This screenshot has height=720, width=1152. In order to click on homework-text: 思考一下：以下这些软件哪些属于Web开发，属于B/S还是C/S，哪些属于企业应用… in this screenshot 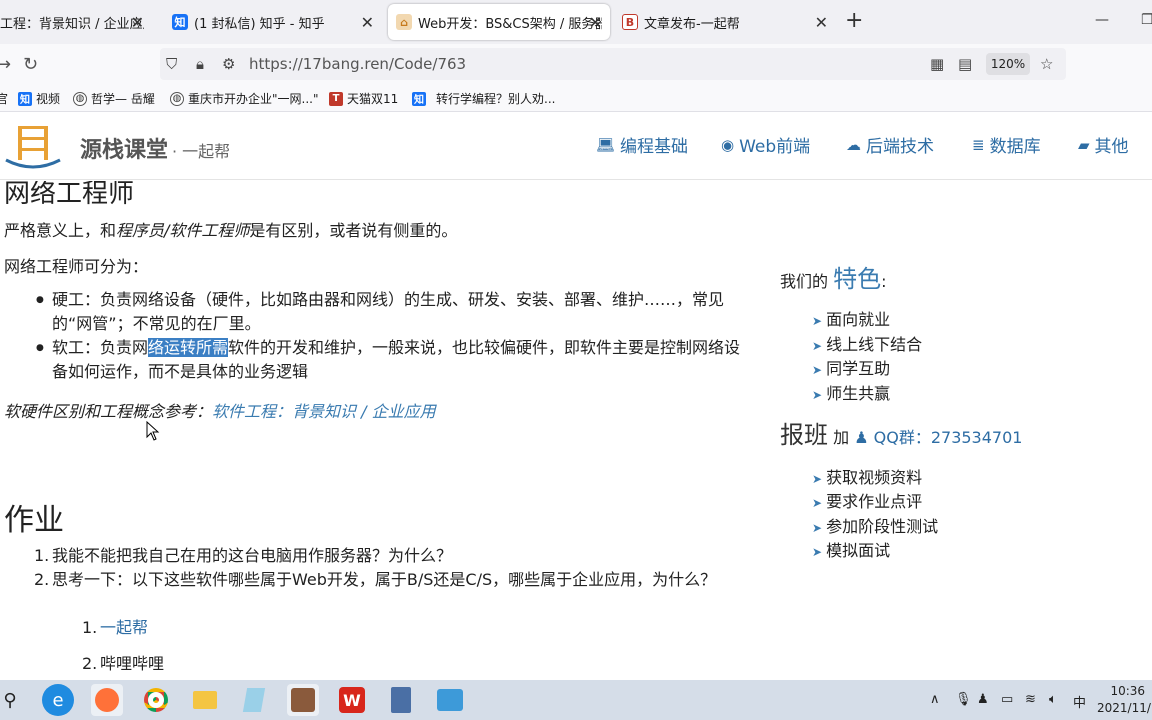, I will do `click(384, 579)`.